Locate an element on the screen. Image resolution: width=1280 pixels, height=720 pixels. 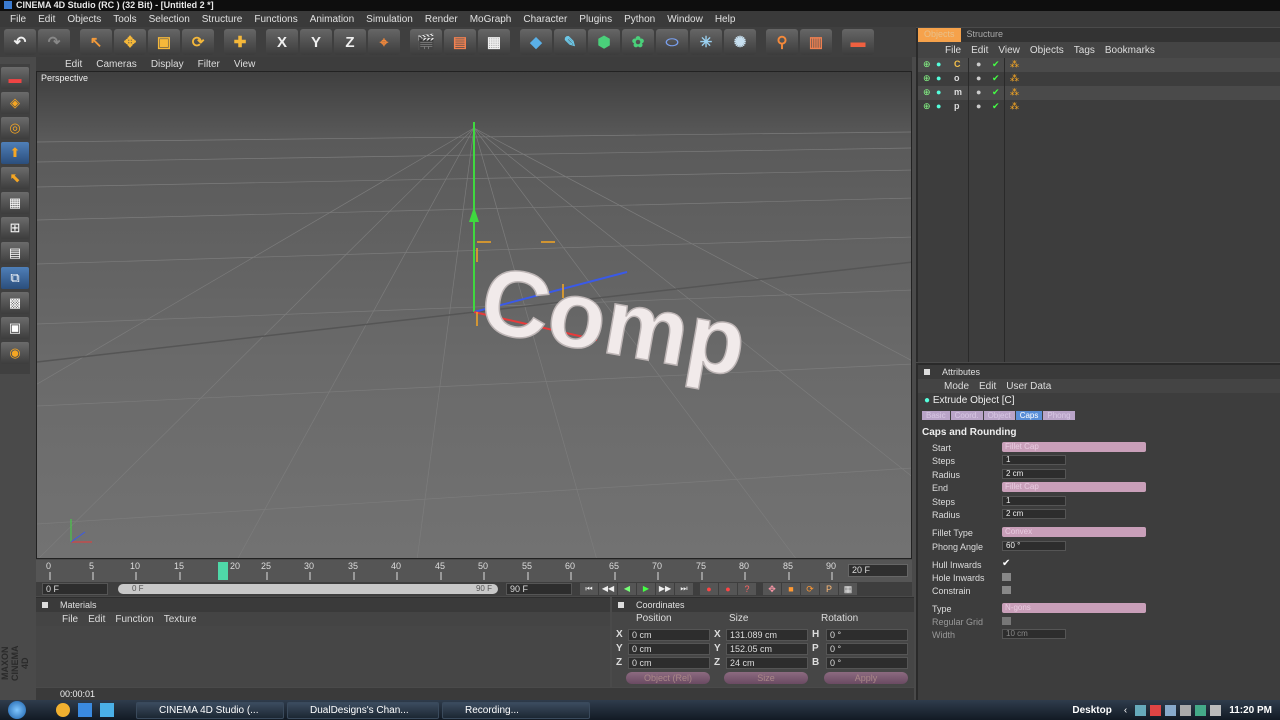
scale-key-icon: ■ is located at coordinates (791, 589).